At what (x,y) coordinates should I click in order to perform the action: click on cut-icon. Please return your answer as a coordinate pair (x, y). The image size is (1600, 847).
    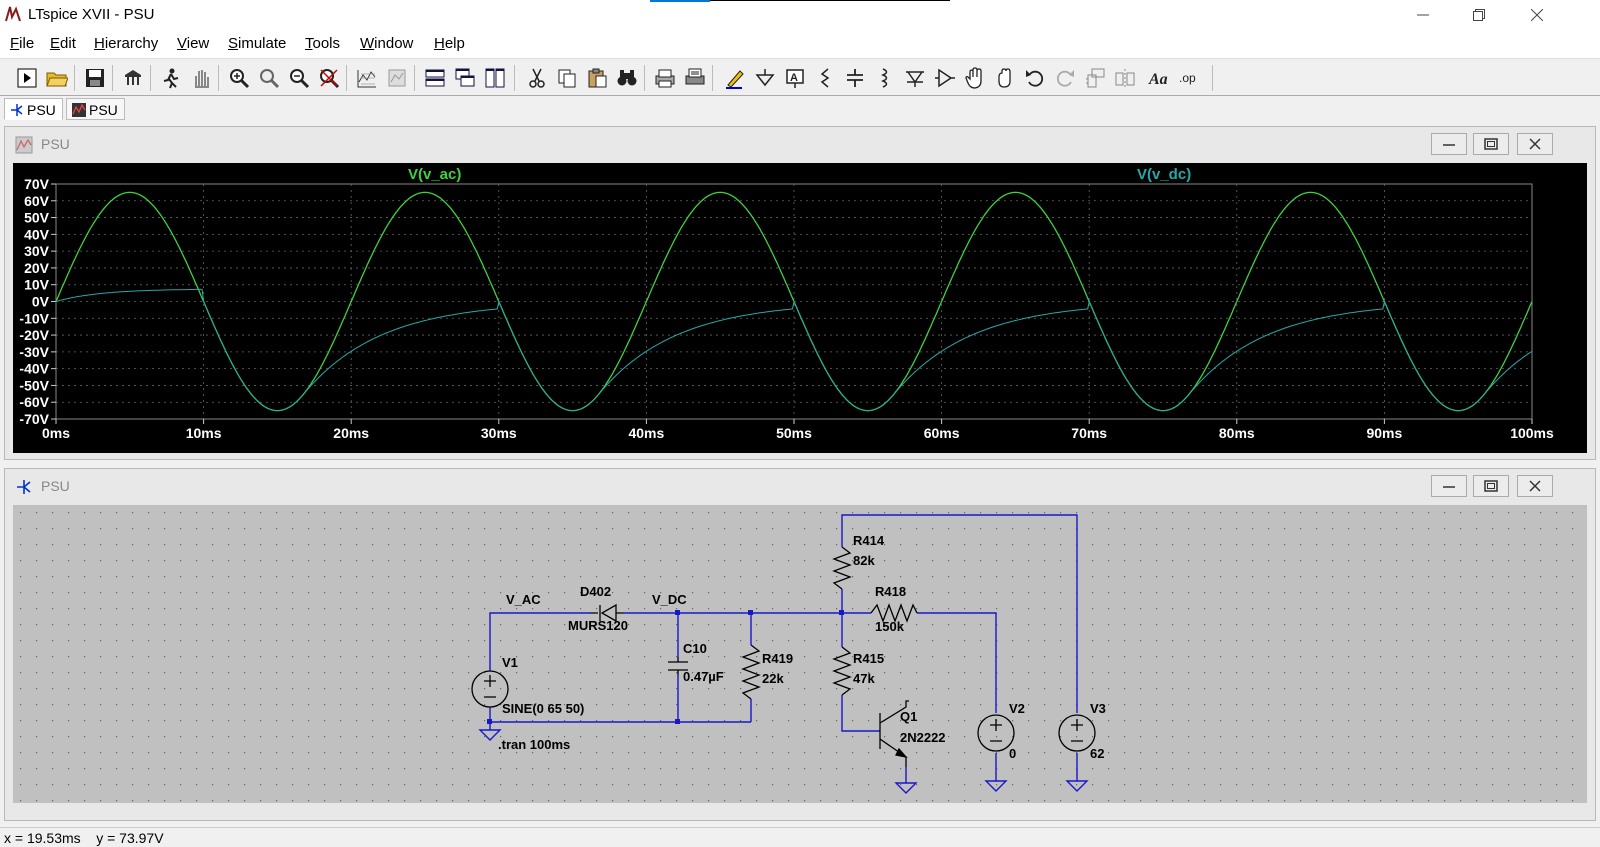
    Looking at the image, I should click on (537, 78).